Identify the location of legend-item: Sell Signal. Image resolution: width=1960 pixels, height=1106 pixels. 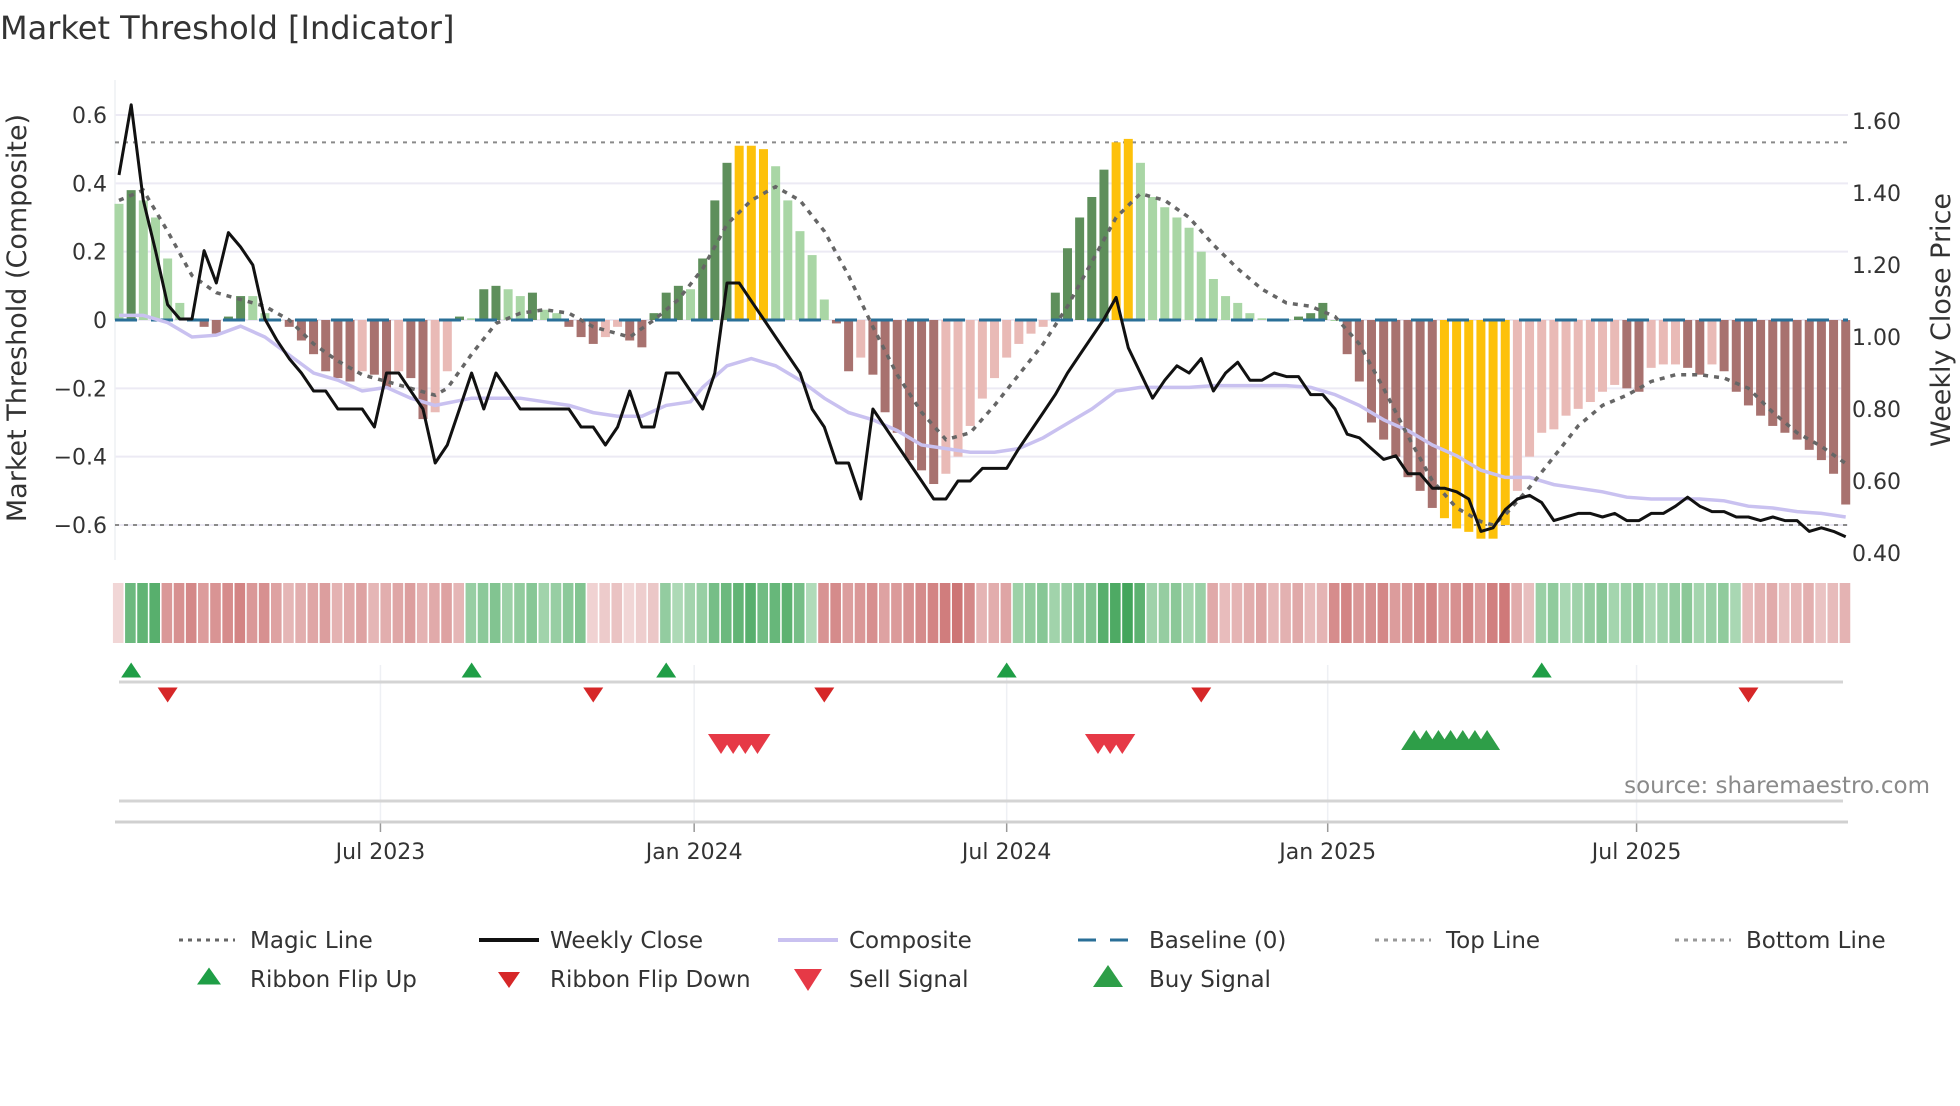
(881, 980).